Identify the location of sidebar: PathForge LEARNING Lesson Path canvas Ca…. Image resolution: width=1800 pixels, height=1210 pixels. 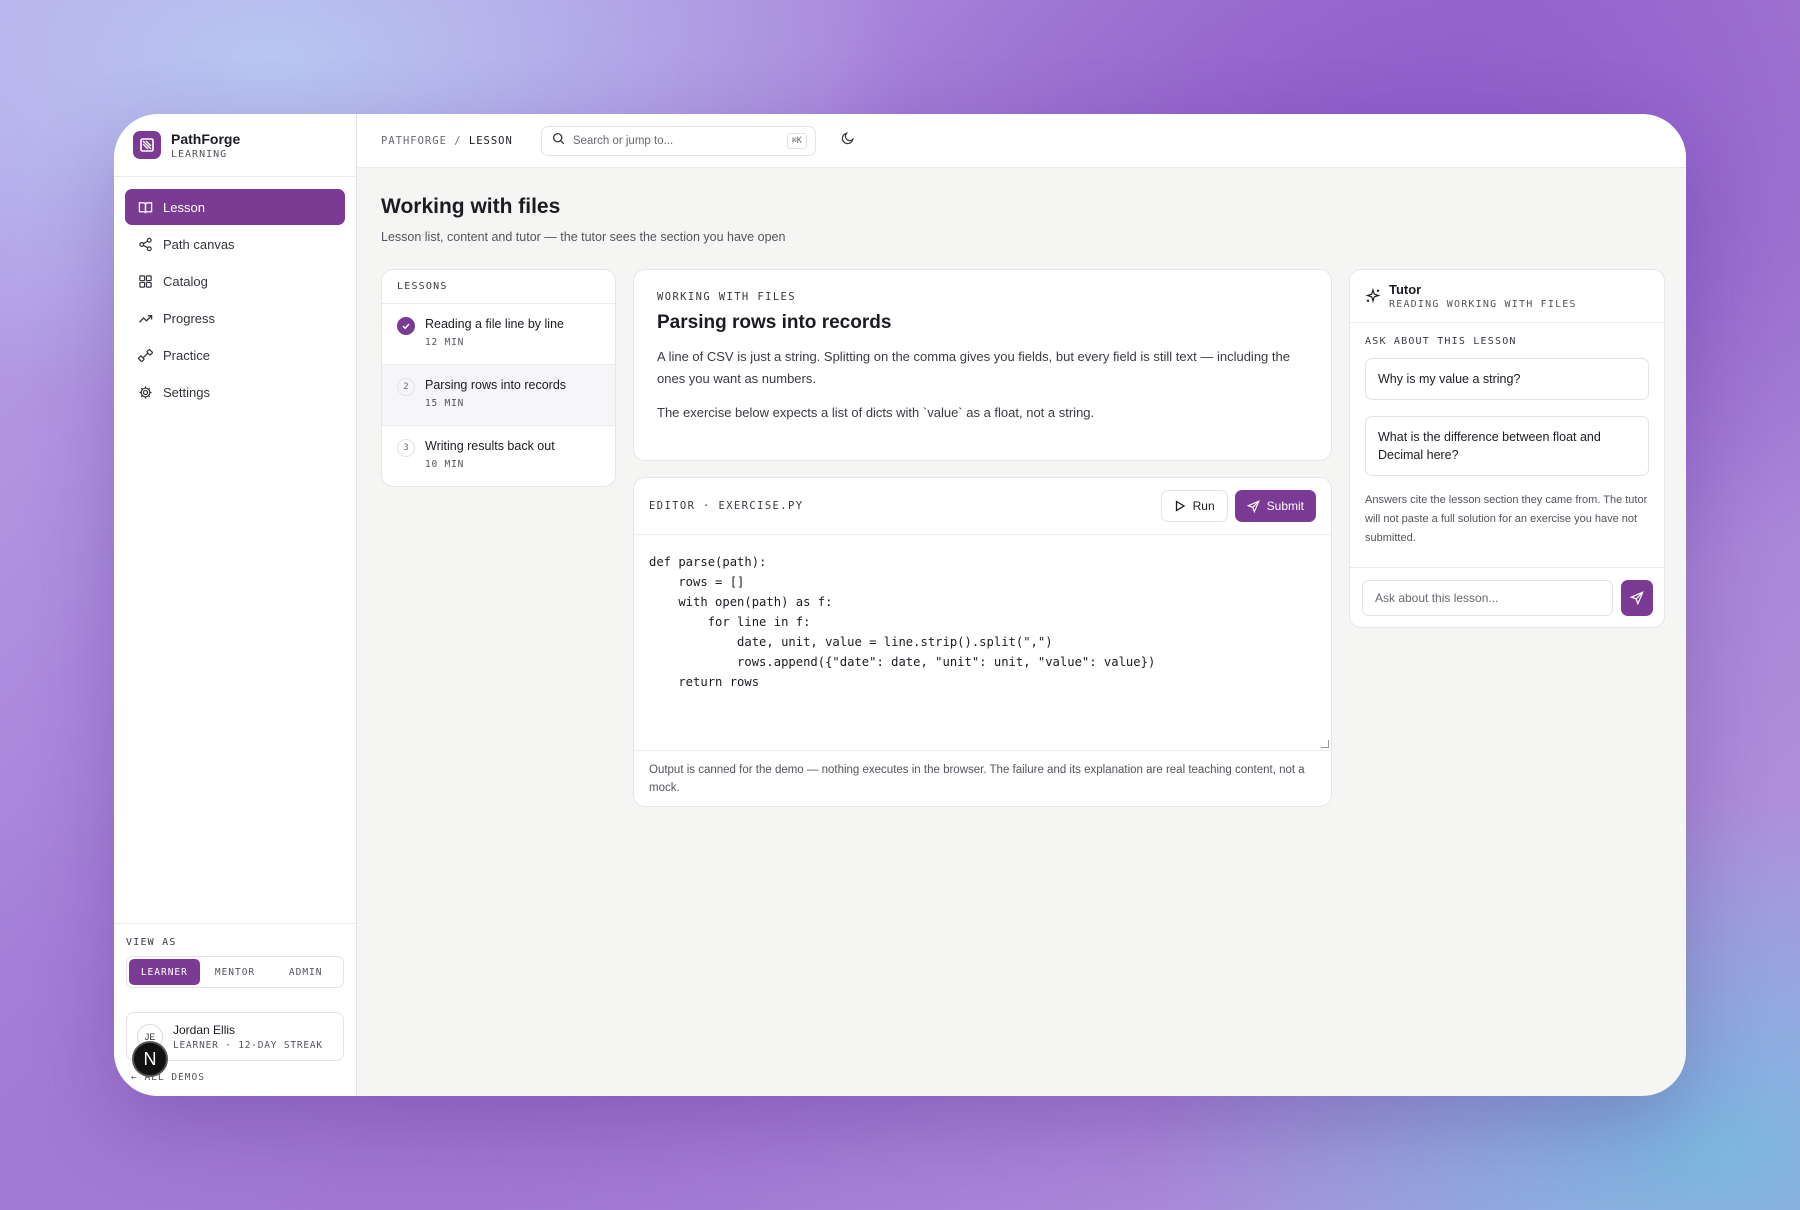
(235, 605).